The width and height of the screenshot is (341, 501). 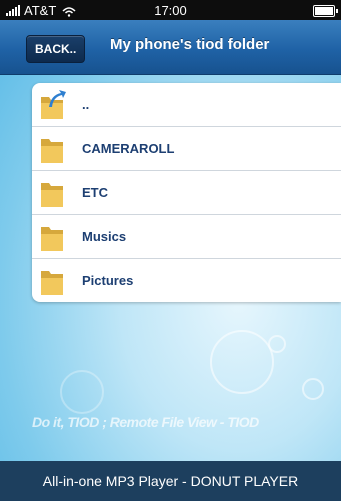 What do you see at coordinates (69, 11) in the screenshot?
I see `wifi-icon` at bounding box center [69, 11].